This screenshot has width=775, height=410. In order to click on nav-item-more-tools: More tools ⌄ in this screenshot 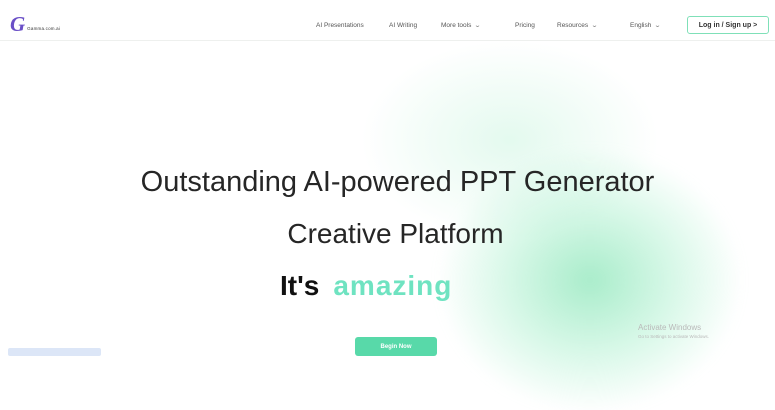, I will do `click(461, 25)`.